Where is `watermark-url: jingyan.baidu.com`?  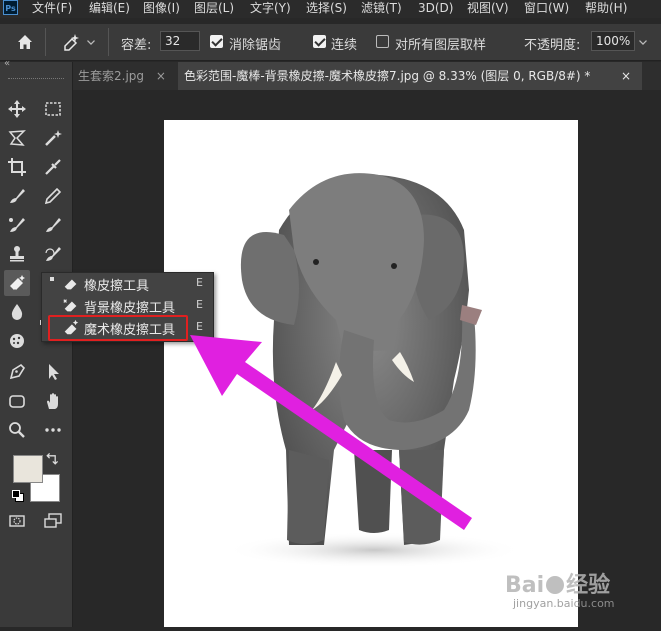 watermark-url: jingyan.baidu.com is located at coordinates (564, 603).